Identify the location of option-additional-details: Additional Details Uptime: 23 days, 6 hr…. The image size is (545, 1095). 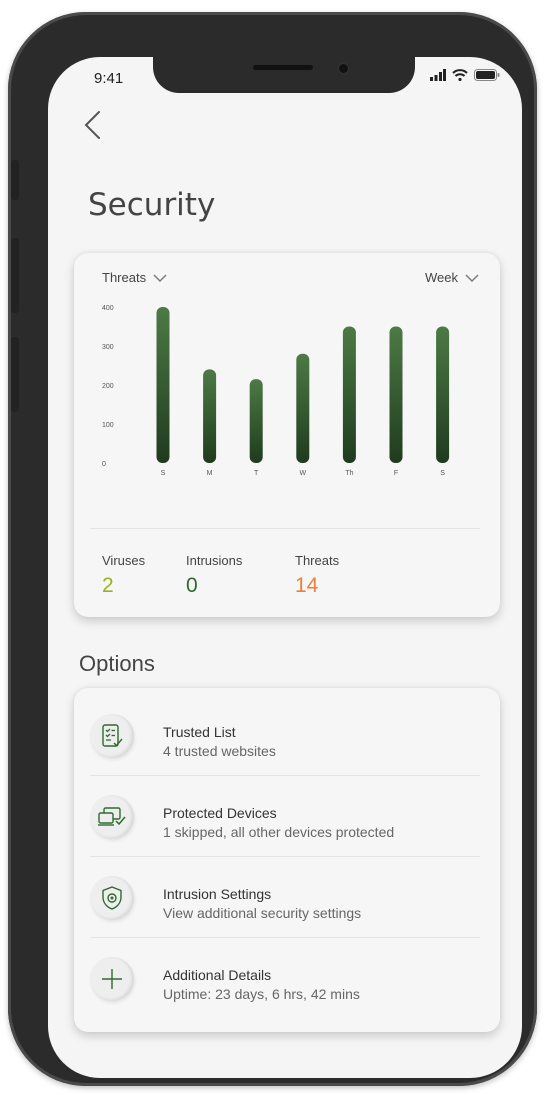
(287, 977).